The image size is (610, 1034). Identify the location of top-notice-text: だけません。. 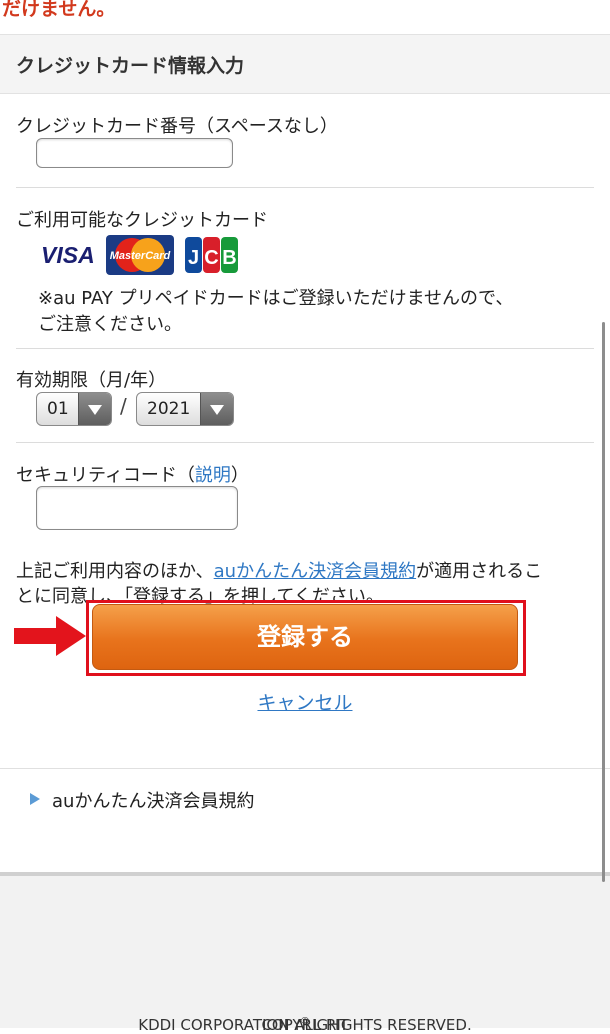
(59, 10).